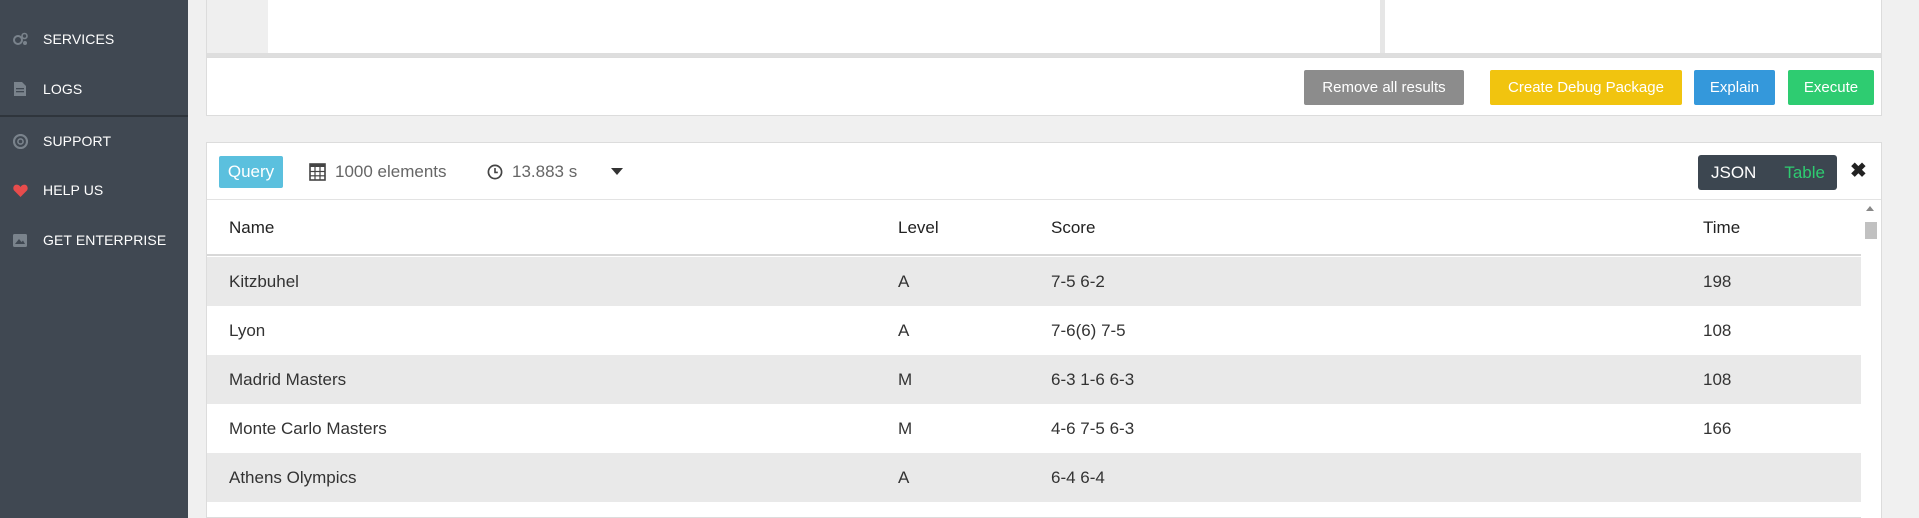  I want to click on sidebar-item-services: SERVICES, so click(94, 39).